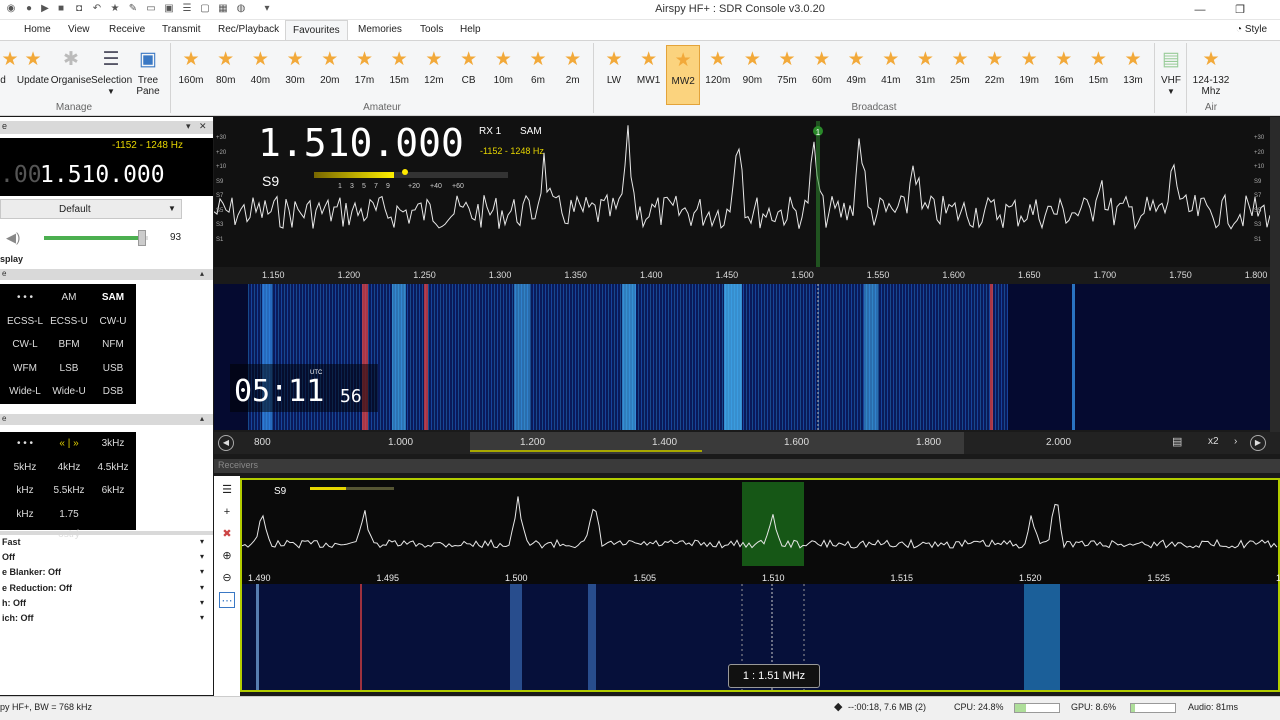 This screenshot has width=1280, height=720. What do you see at coordinates (71, 65) in the screenshot?
I see `ribbon-organise-button: ✱ Organise` at bounding box center [71, 65].